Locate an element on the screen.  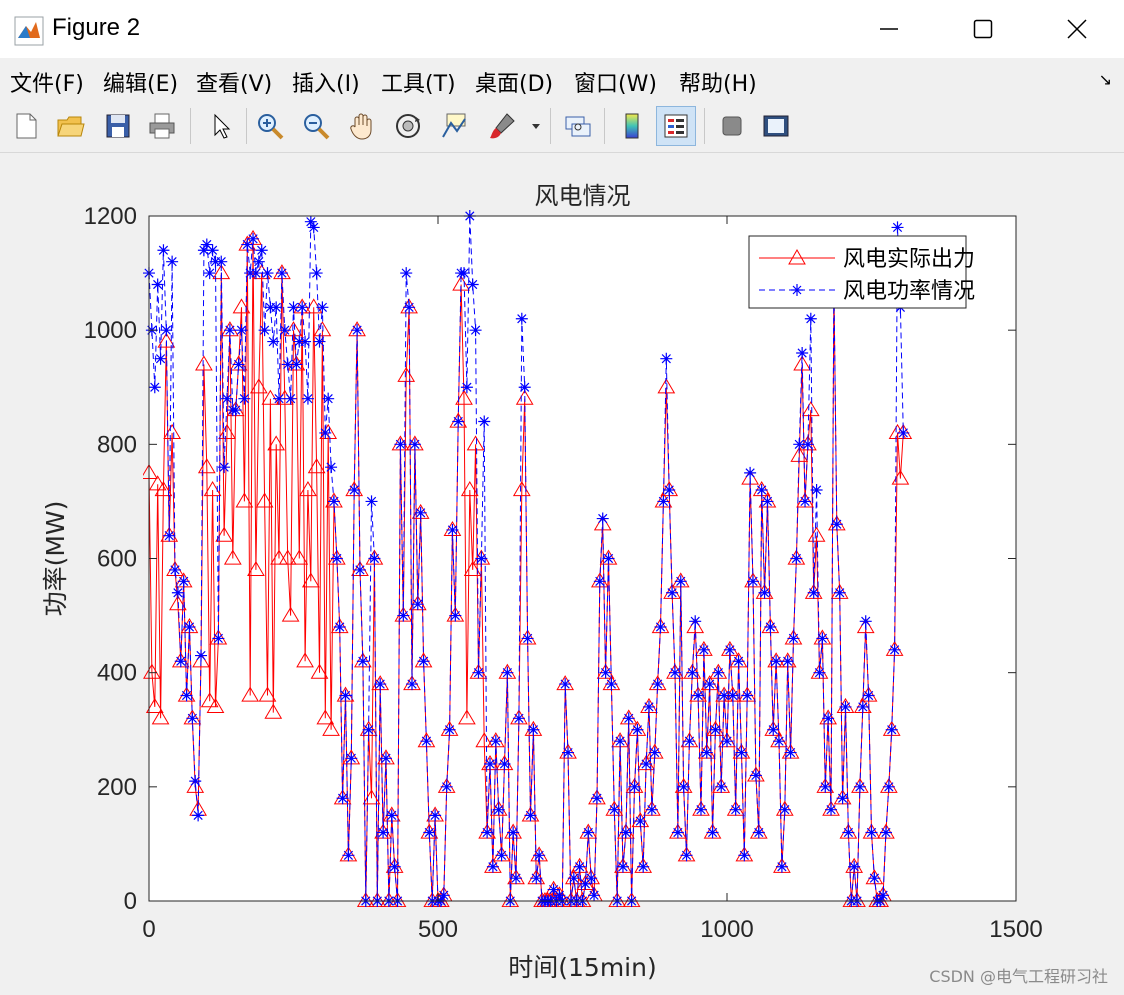
pointer-icon is located at coordinates (222, 126).